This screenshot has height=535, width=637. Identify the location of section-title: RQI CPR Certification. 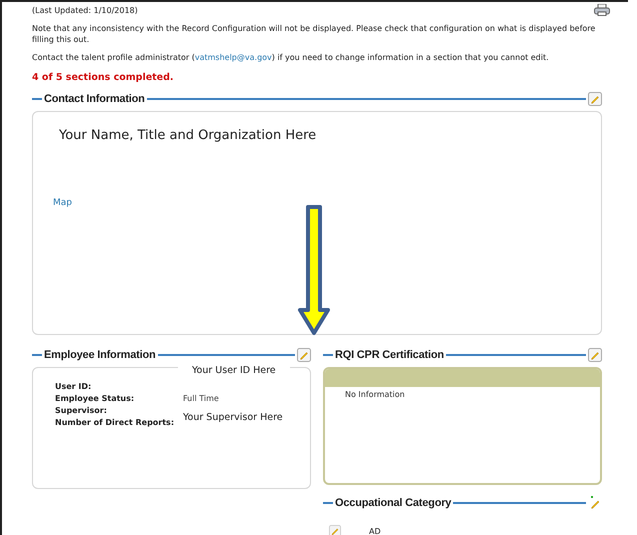
(389, 355).